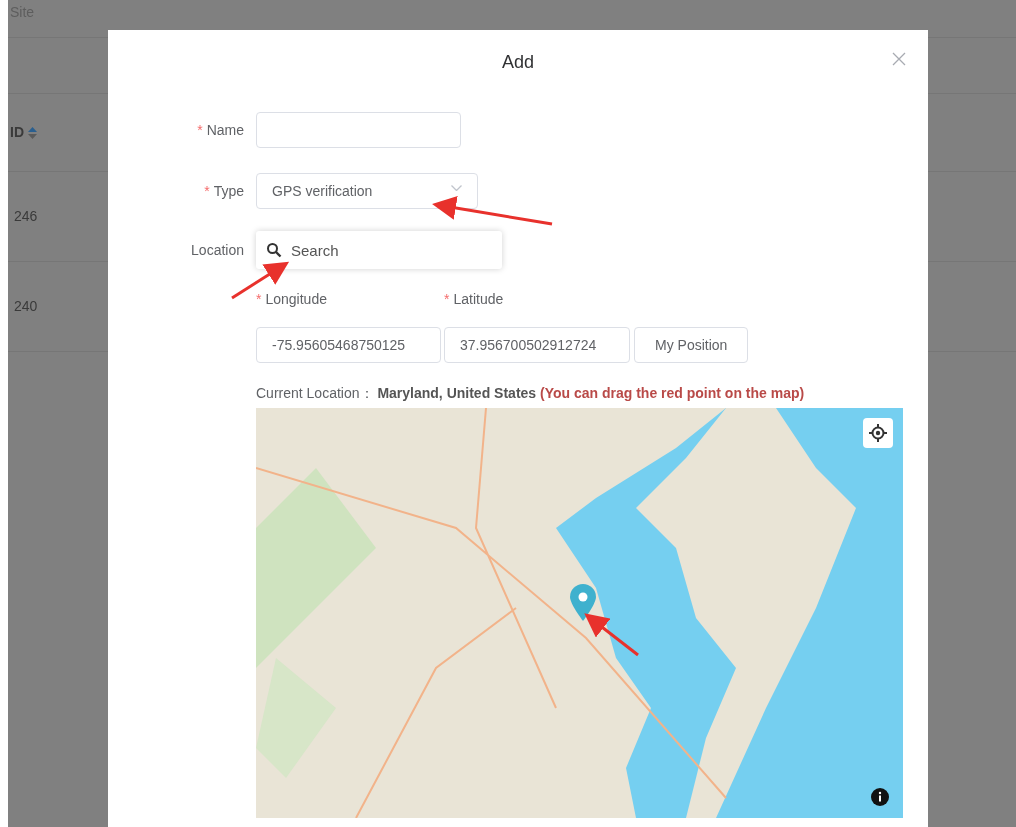  I want to click on latitude-label: * Latitude, so click(474, 299).